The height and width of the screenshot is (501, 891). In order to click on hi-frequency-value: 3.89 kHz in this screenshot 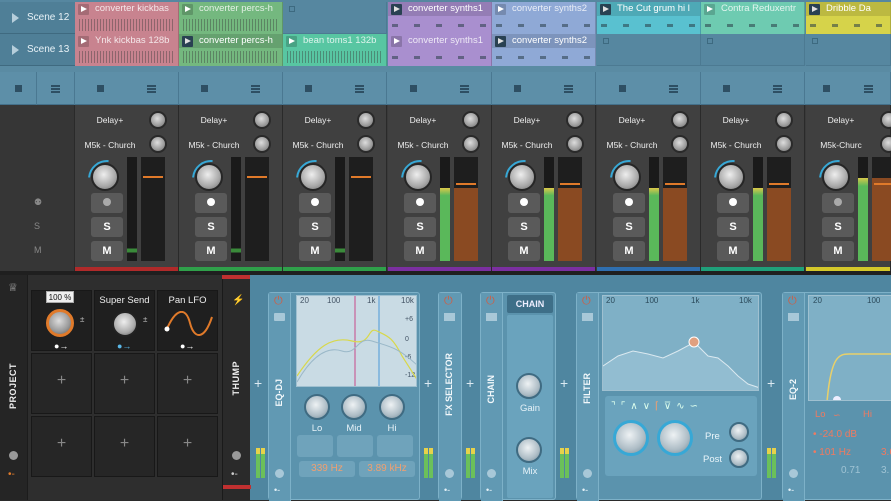, I will do `click(387, 469)`.